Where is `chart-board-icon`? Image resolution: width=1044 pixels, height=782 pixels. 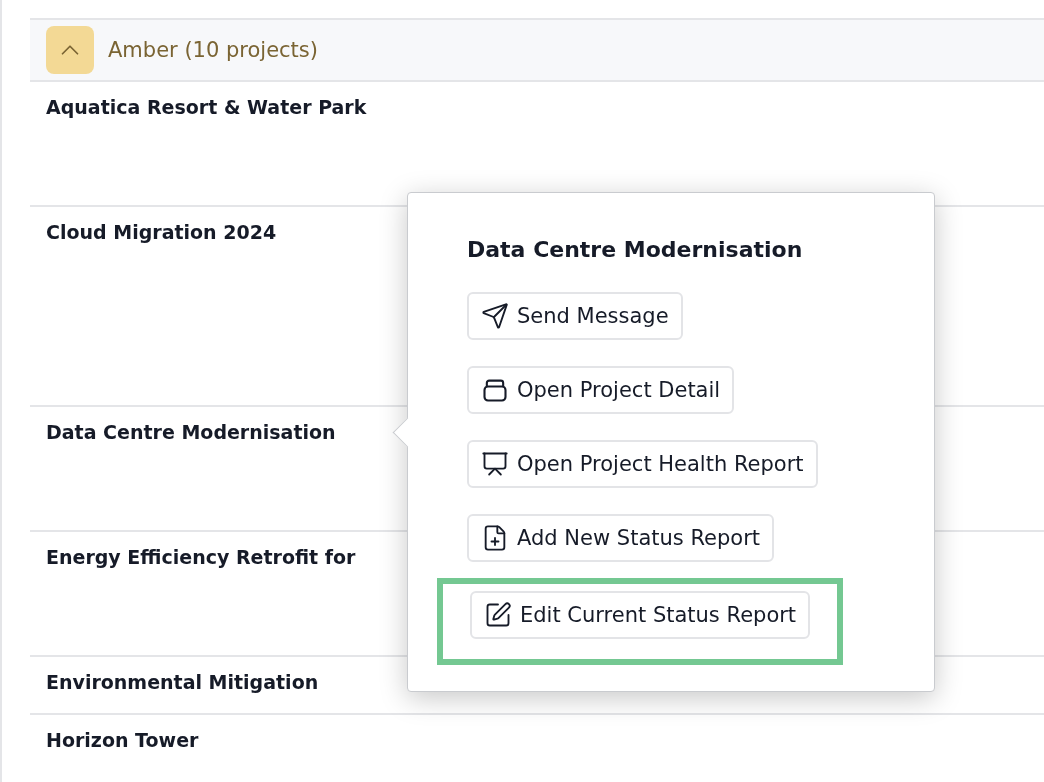
chart-board-icon is located at coordinates (495, 464).